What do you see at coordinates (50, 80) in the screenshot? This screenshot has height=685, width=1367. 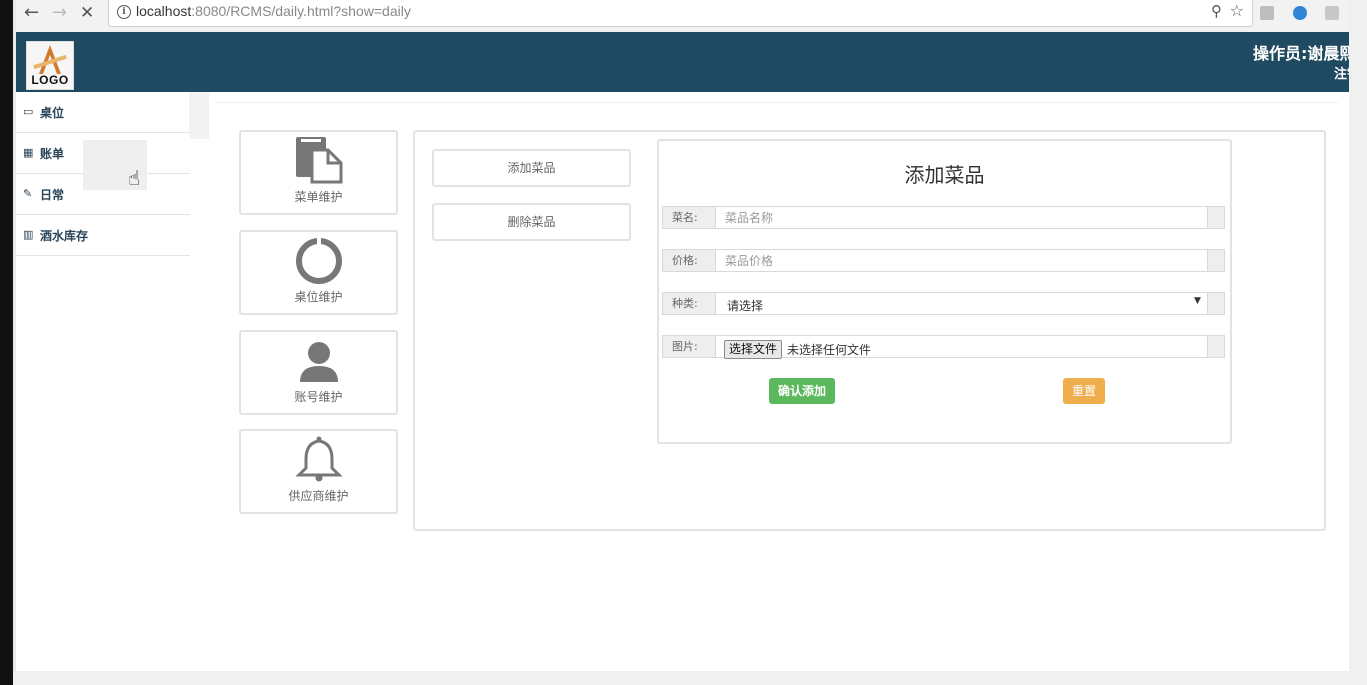 I see `logo-text: LOGO` at bounding box center [50, 80].